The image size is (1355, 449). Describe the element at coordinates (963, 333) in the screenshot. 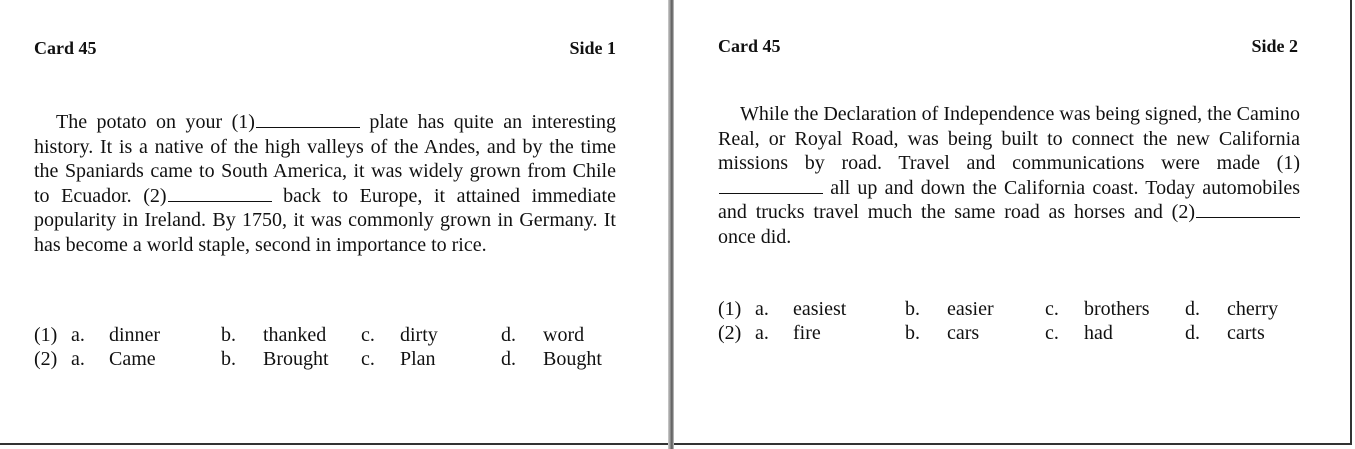

I see `option-text: cars` at that location.